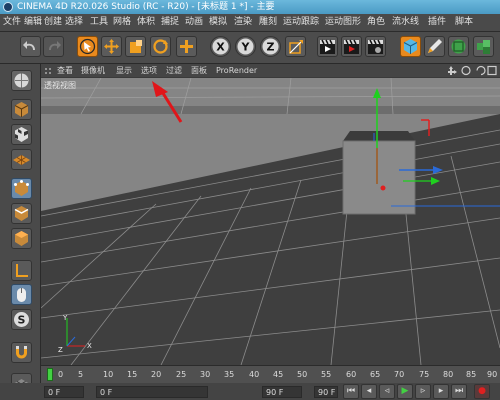  Describe the element at coordinates (53, 22) in the screenshot. I see `menu-create: 创建` at that location.